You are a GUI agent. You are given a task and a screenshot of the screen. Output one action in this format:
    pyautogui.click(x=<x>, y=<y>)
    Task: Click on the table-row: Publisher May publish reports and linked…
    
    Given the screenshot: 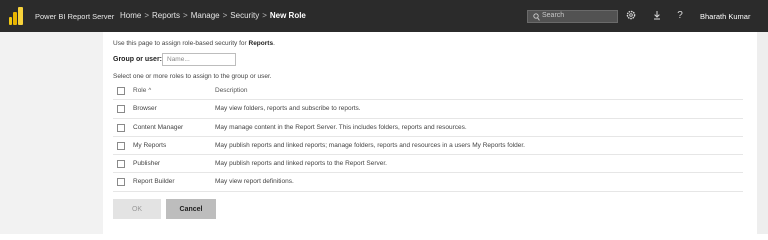 What is the action you would take?
    pyautogui.click(x=428, y=164)
    